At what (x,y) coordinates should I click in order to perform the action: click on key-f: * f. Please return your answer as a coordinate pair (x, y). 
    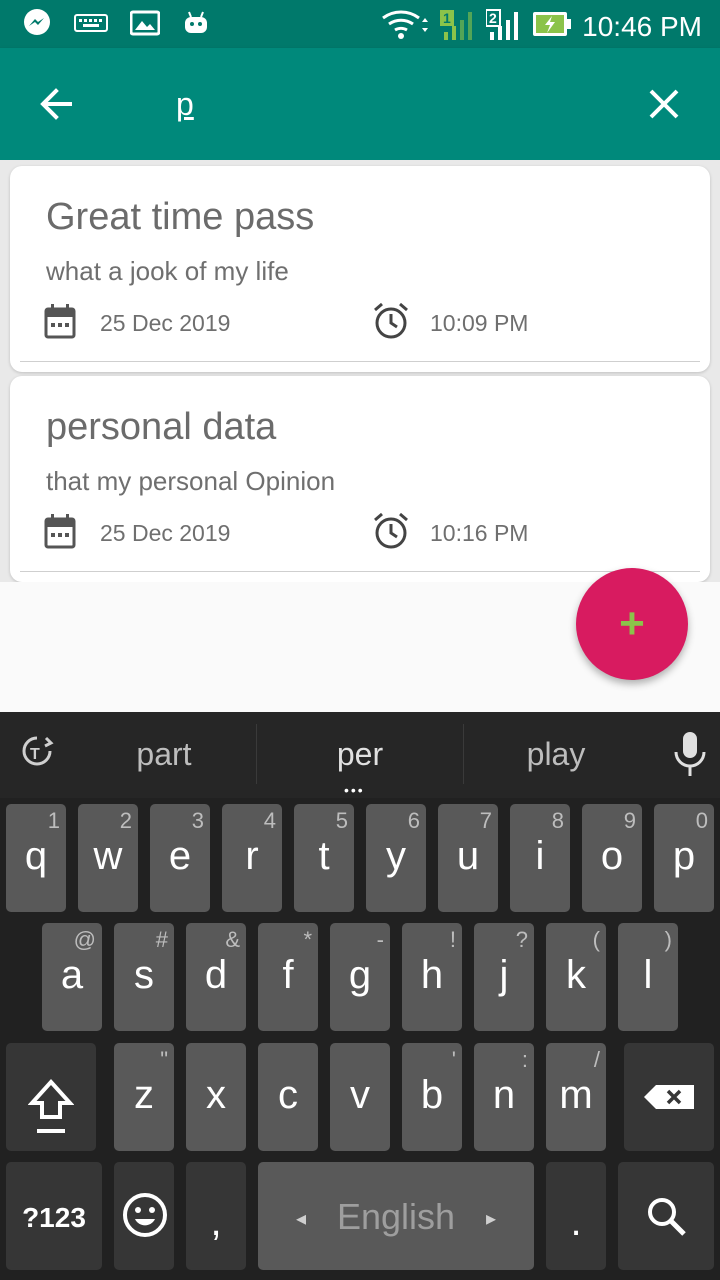
    Looking at the image, I should click on (288, 977).